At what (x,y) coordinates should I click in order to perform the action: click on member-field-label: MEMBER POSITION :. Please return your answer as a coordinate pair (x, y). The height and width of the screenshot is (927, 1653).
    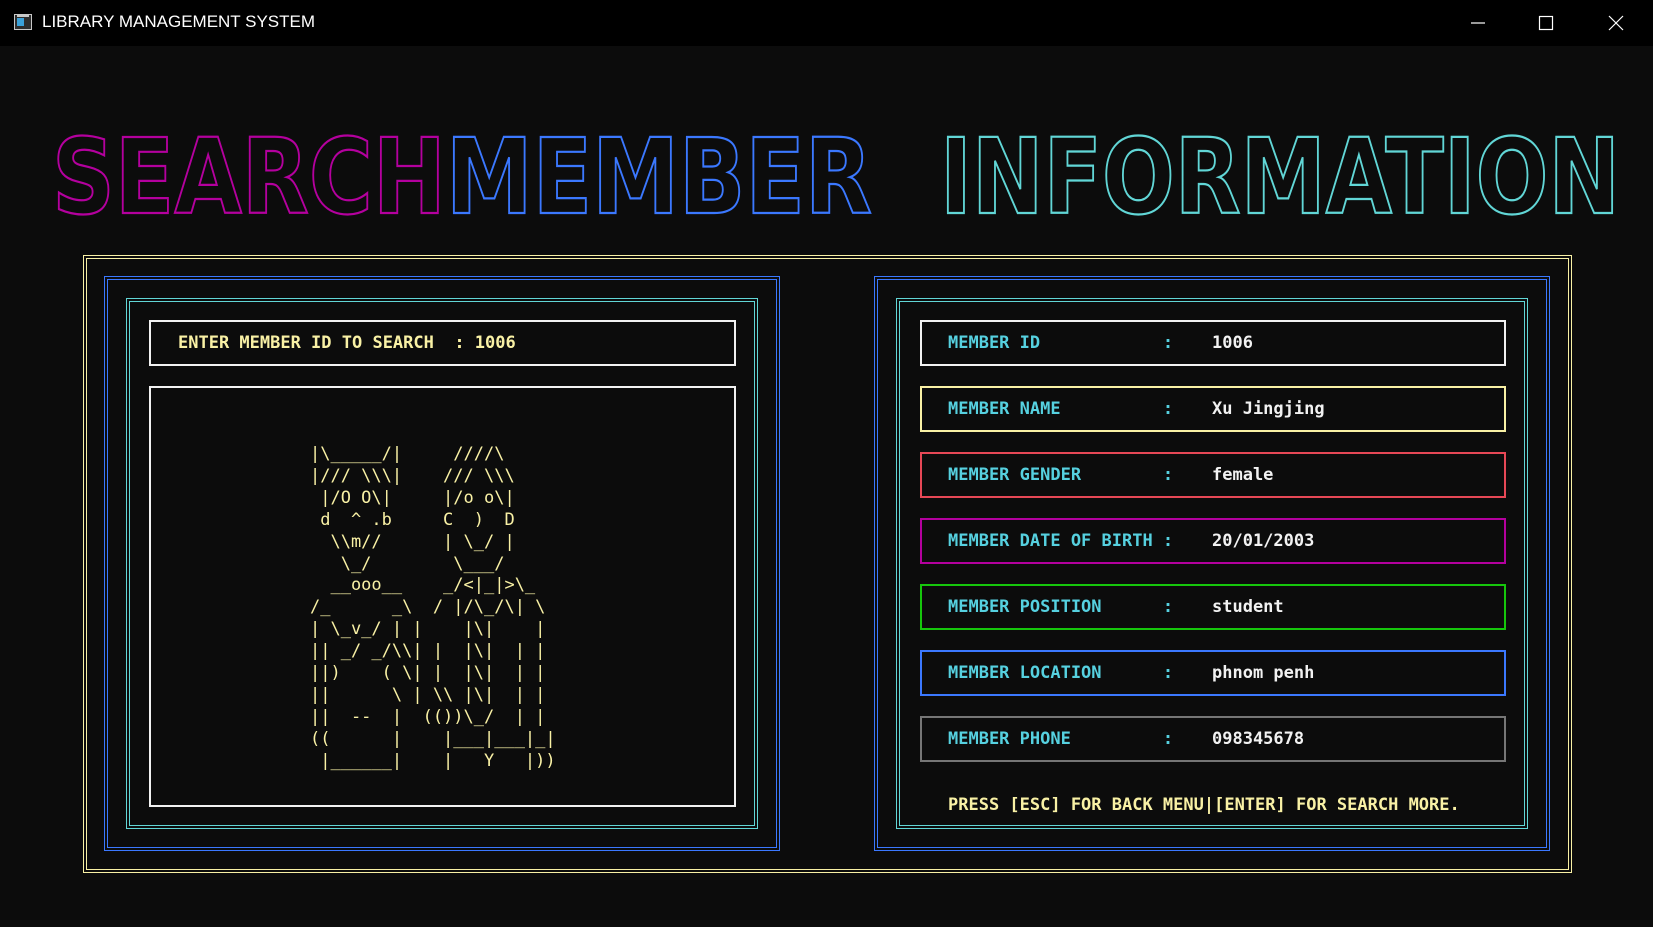
    Looking at the image, I should click on (1061, 607).